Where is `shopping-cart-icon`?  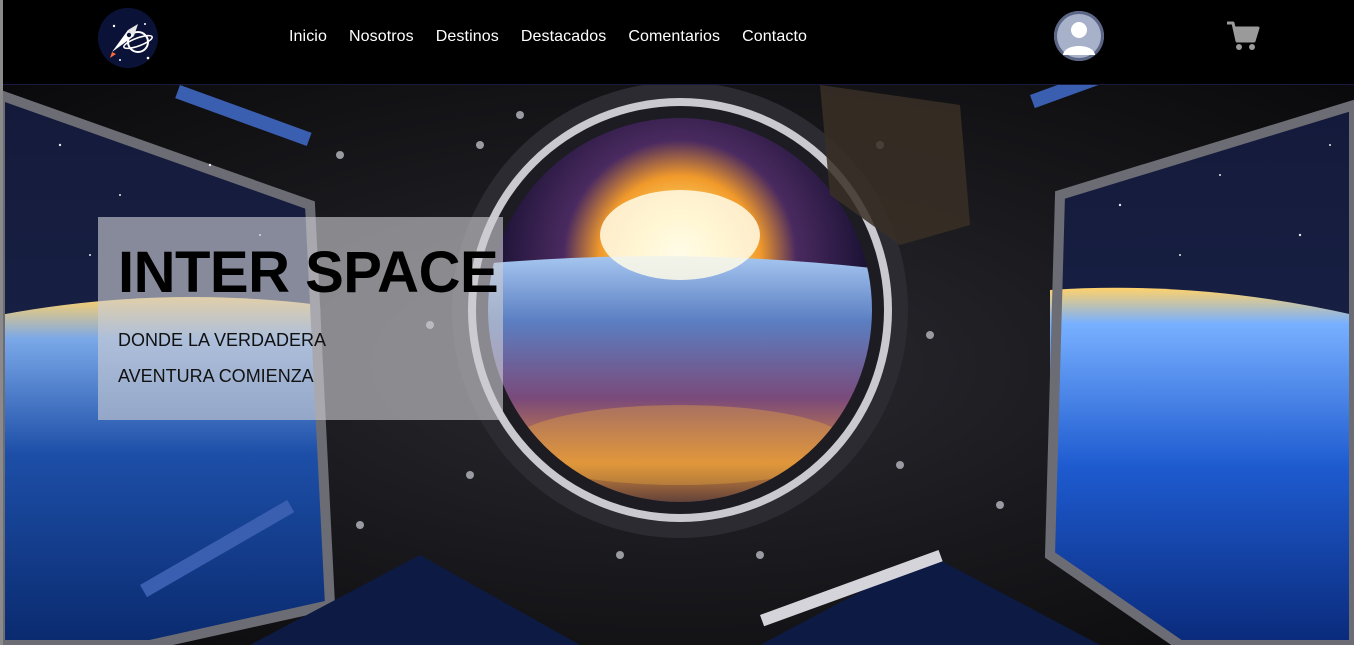
shopping-cart-icon is located at coordinates (1243, 35).